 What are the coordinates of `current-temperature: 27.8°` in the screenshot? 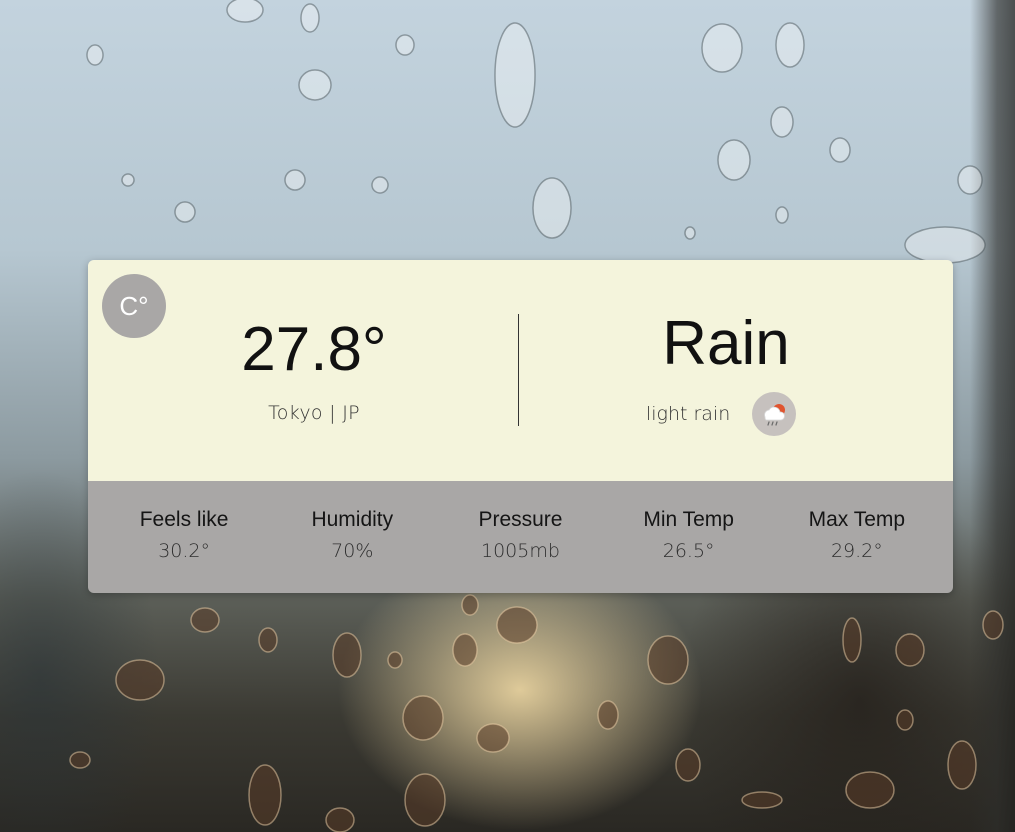 It's located at (314, 349).